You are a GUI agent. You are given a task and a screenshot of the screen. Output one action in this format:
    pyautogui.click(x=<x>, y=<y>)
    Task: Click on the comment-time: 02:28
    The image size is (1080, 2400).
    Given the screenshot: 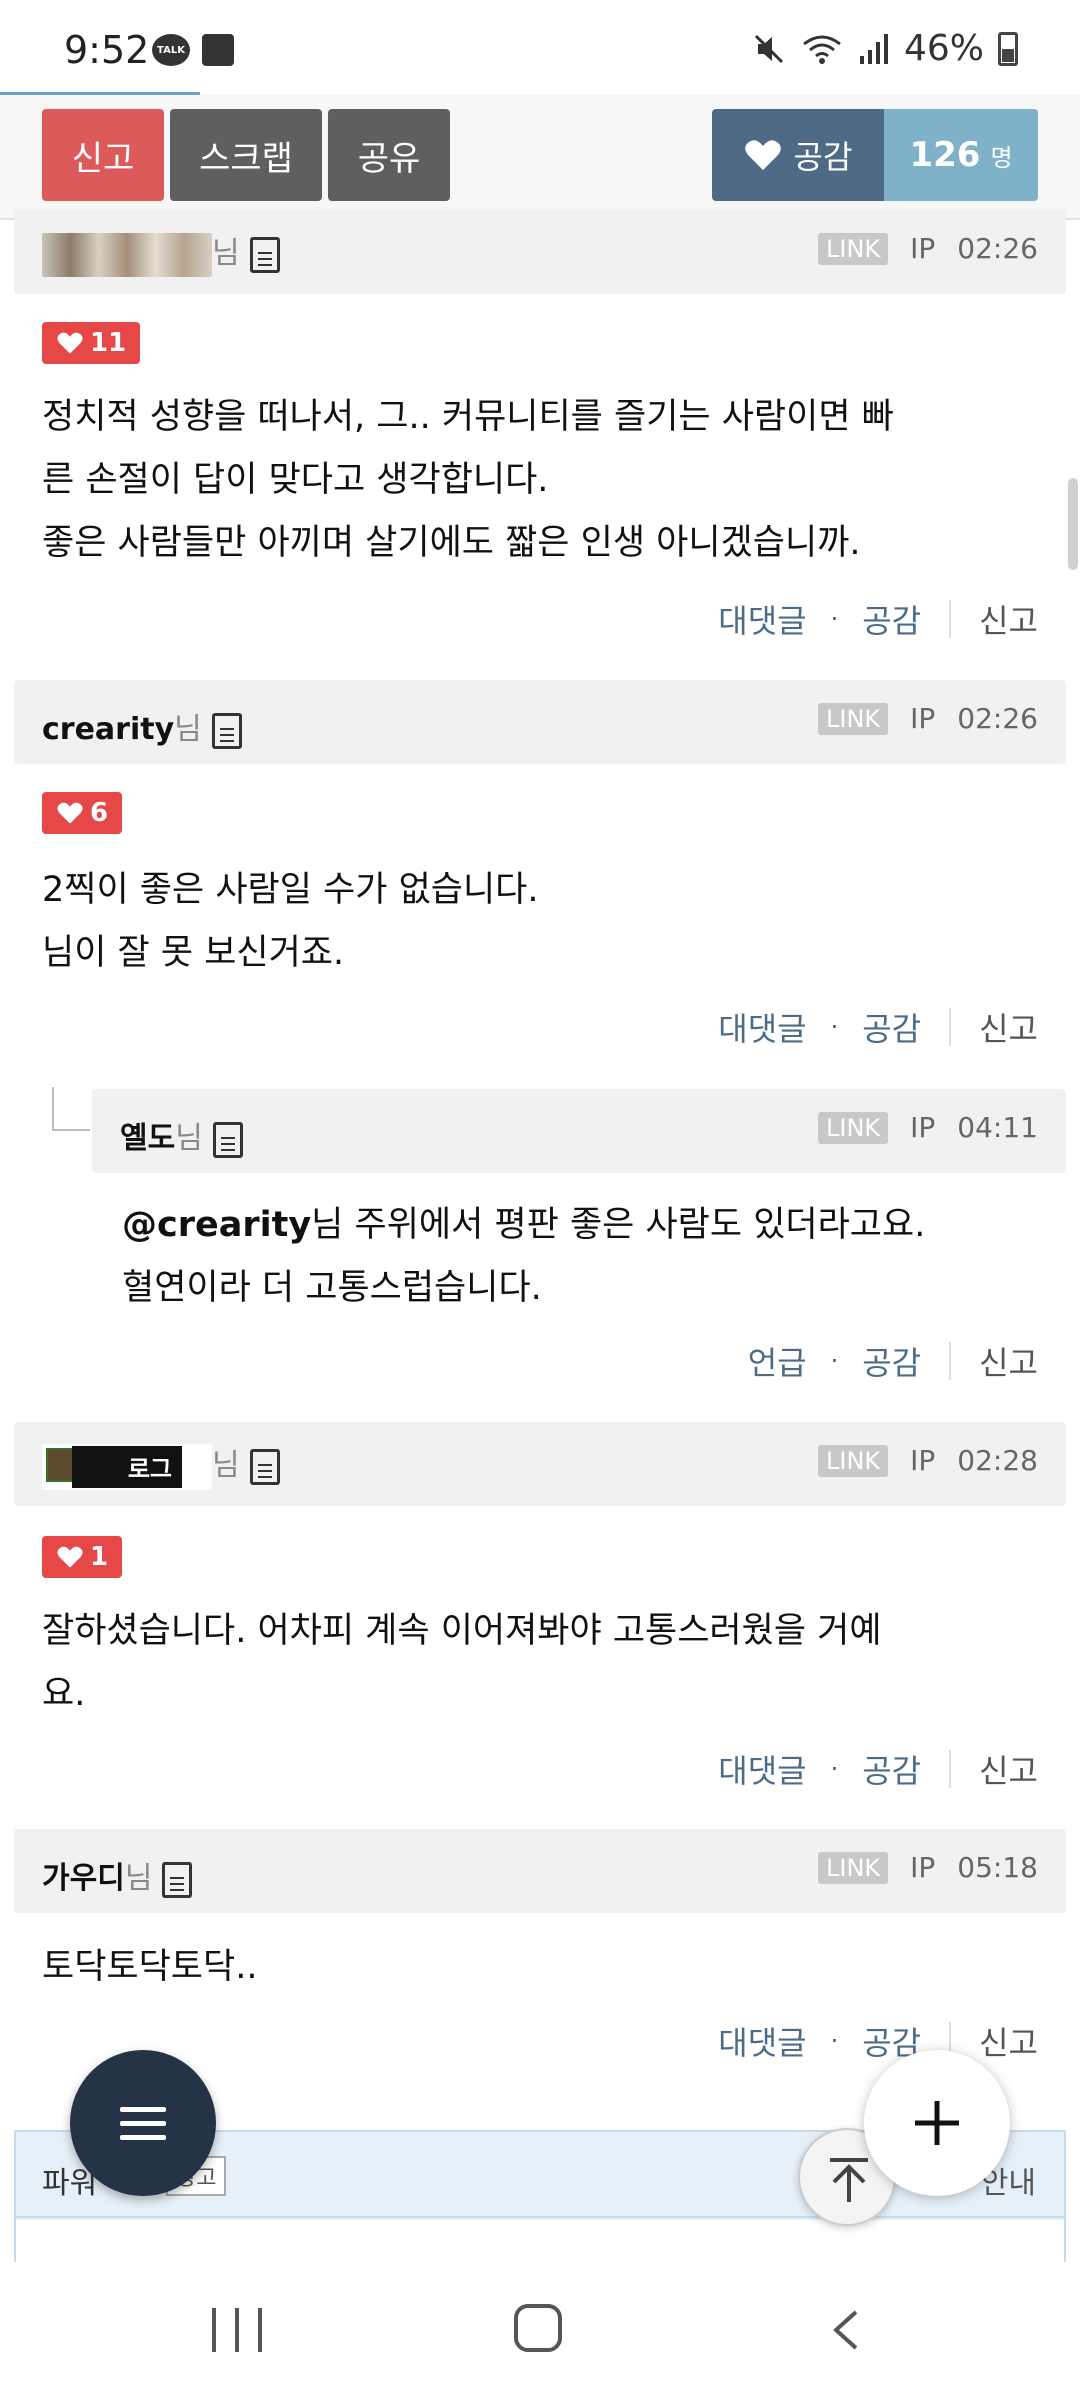 What is the action you would take?
    pyautogui.click(x=997, y=1460)
    